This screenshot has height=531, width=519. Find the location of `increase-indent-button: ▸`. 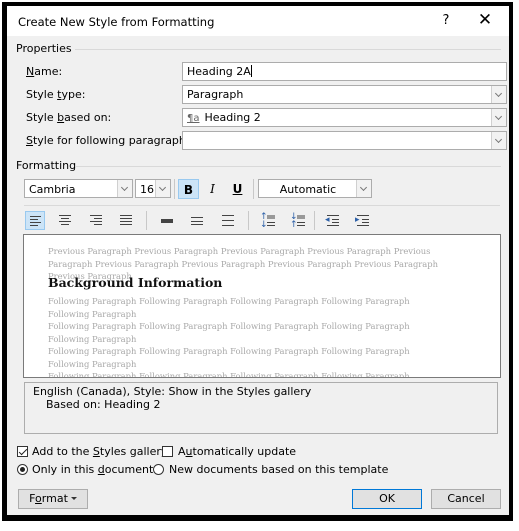

increase-indent-button: ▸ is located at coordinates (363, 220).